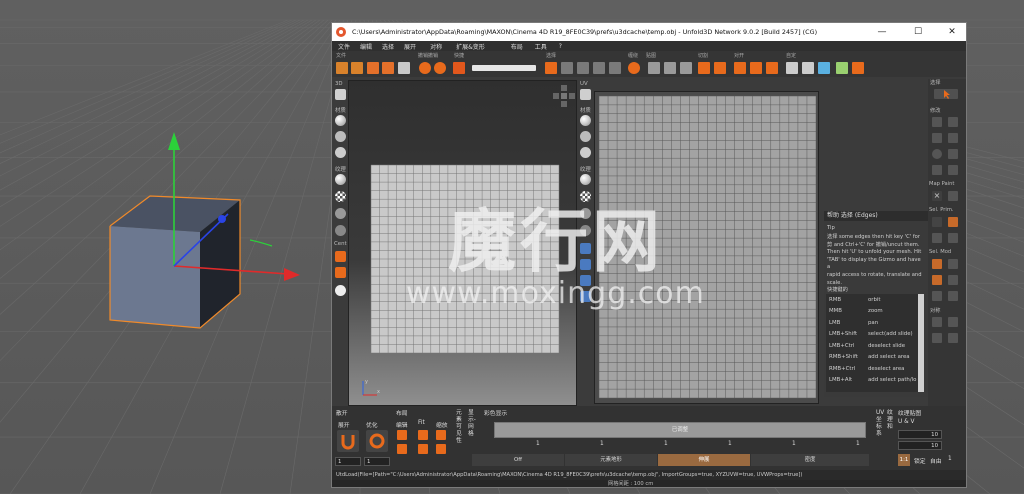 The height and width of the screenshot is (494, 1024). What do you see at coordinates (423, 435) in the screenshot?
I see `layout-fit-icon` at bounding box center [423, 435].